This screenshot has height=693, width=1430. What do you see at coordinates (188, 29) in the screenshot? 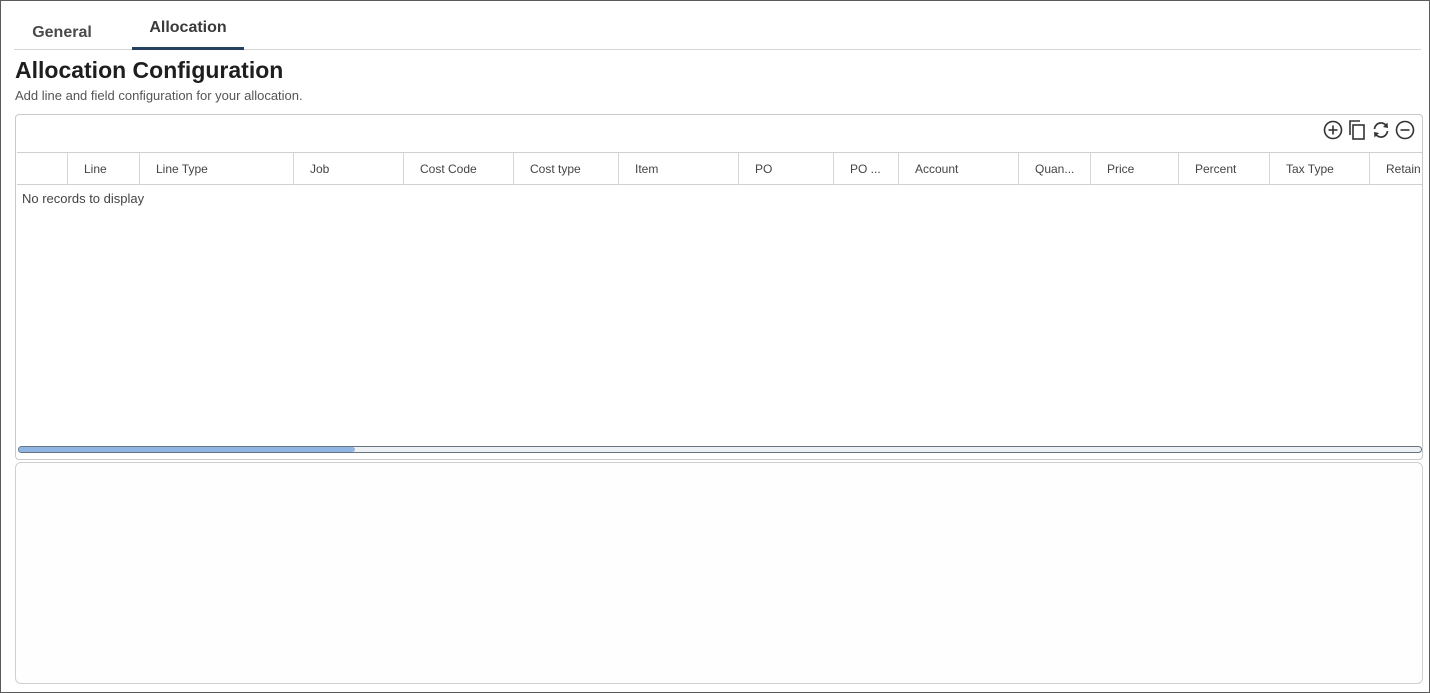
I see `tab-allocation: Allocation` at bounding box center [188, 29].